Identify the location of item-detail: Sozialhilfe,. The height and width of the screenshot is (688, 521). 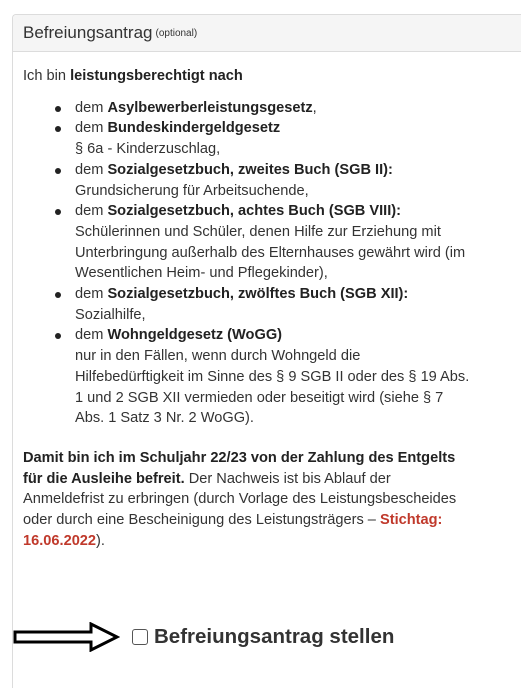
(110, 314).